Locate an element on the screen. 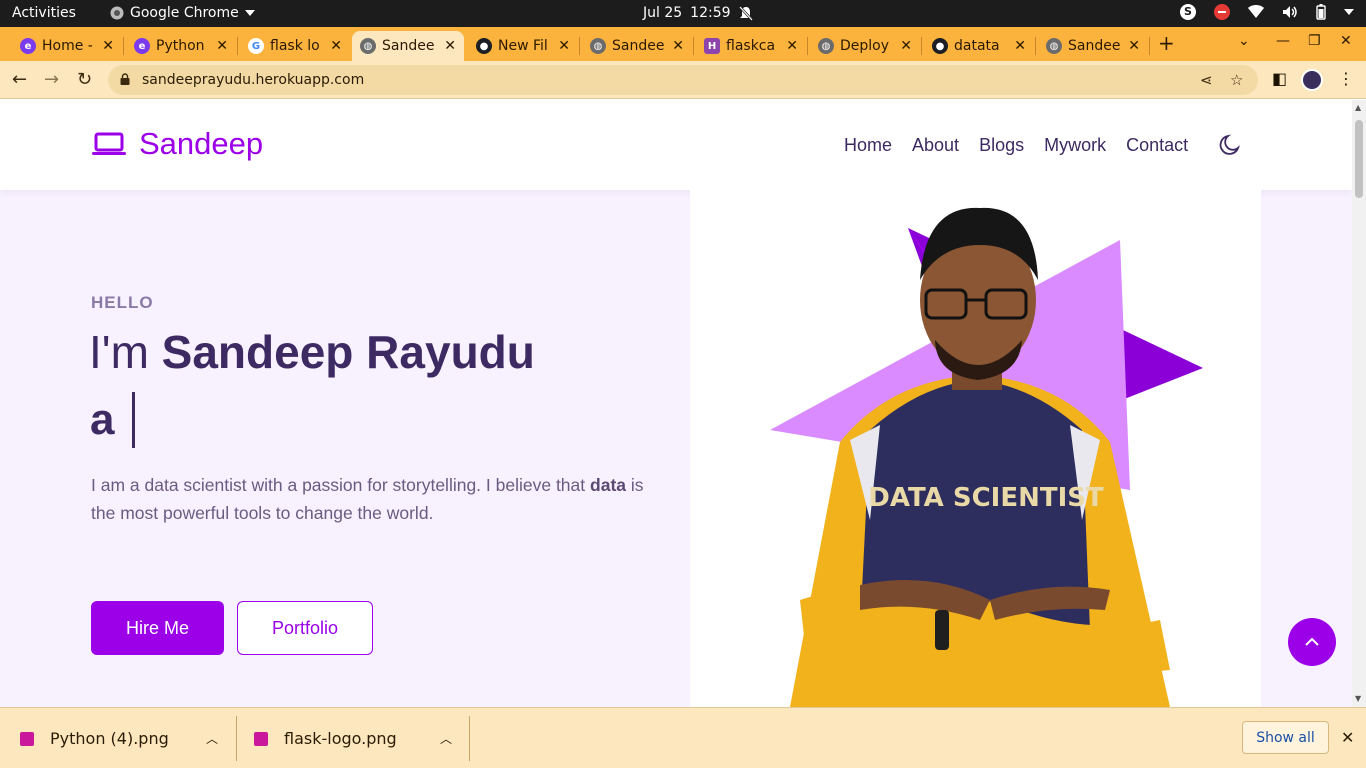 The height and width of the screenshot is (769, 1366). chevron-up-icon is located at coordinates (1312, 641).